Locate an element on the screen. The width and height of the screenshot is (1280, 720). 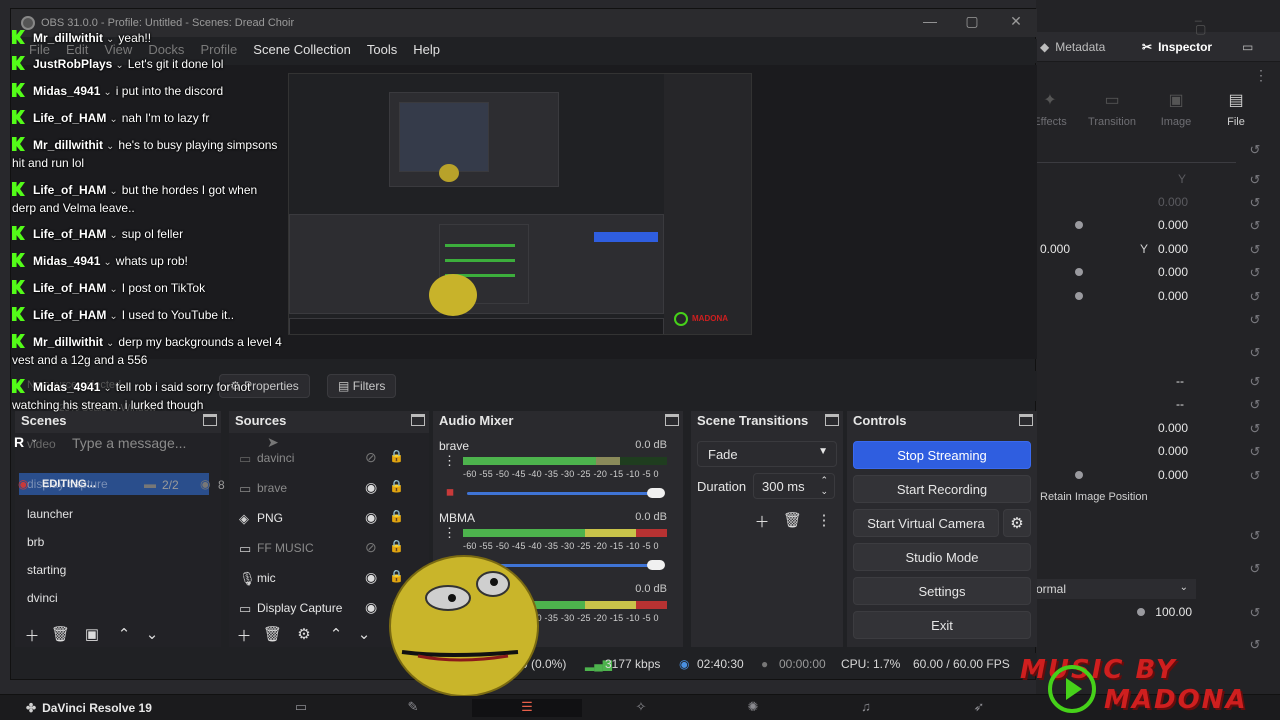
edit-page-icon: ☰ is located at coordinates (527, 708).